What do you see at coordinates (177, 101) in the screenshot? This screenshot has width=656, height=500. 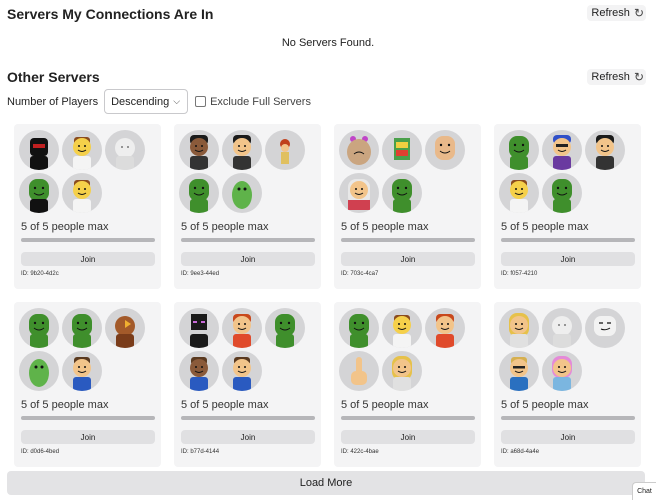 I see `chevron-down-icon: ⌵` at bounding box center [177, 101].